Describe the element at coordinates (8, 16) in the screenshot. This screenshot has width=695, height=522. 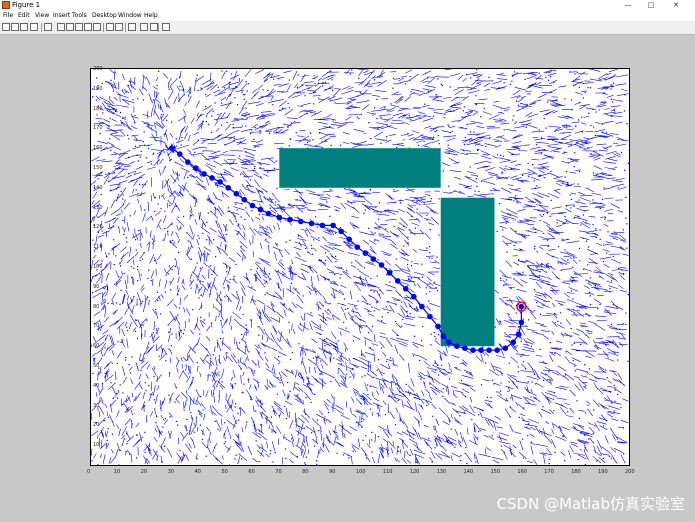
I see `menu-file: File` at that location.